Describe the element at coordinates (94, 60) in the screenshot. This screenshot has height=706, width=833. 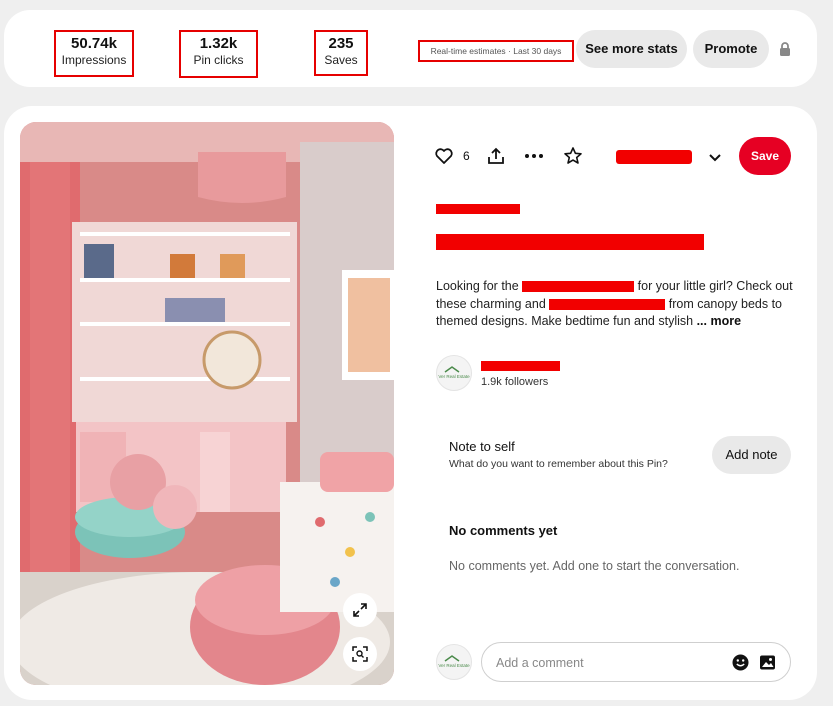
I see `impressions-label: Impressions` at that location.